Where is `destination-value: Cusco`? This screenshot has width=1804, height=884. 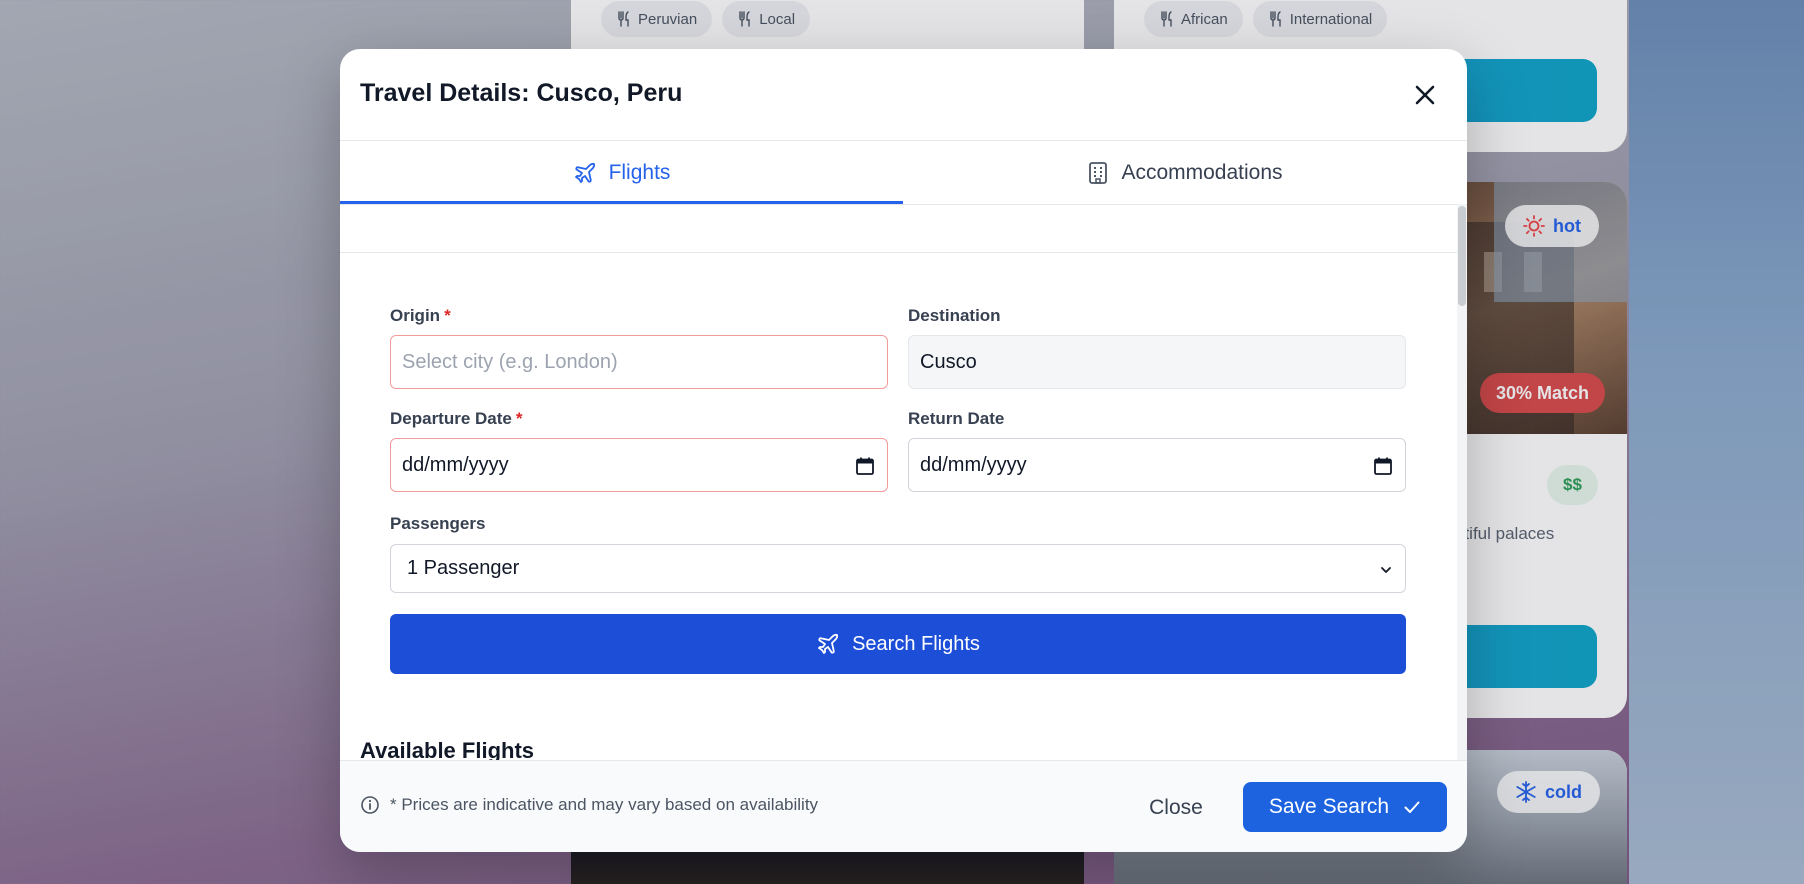
destination-value: Cusco is located at coordinates (948, 361).